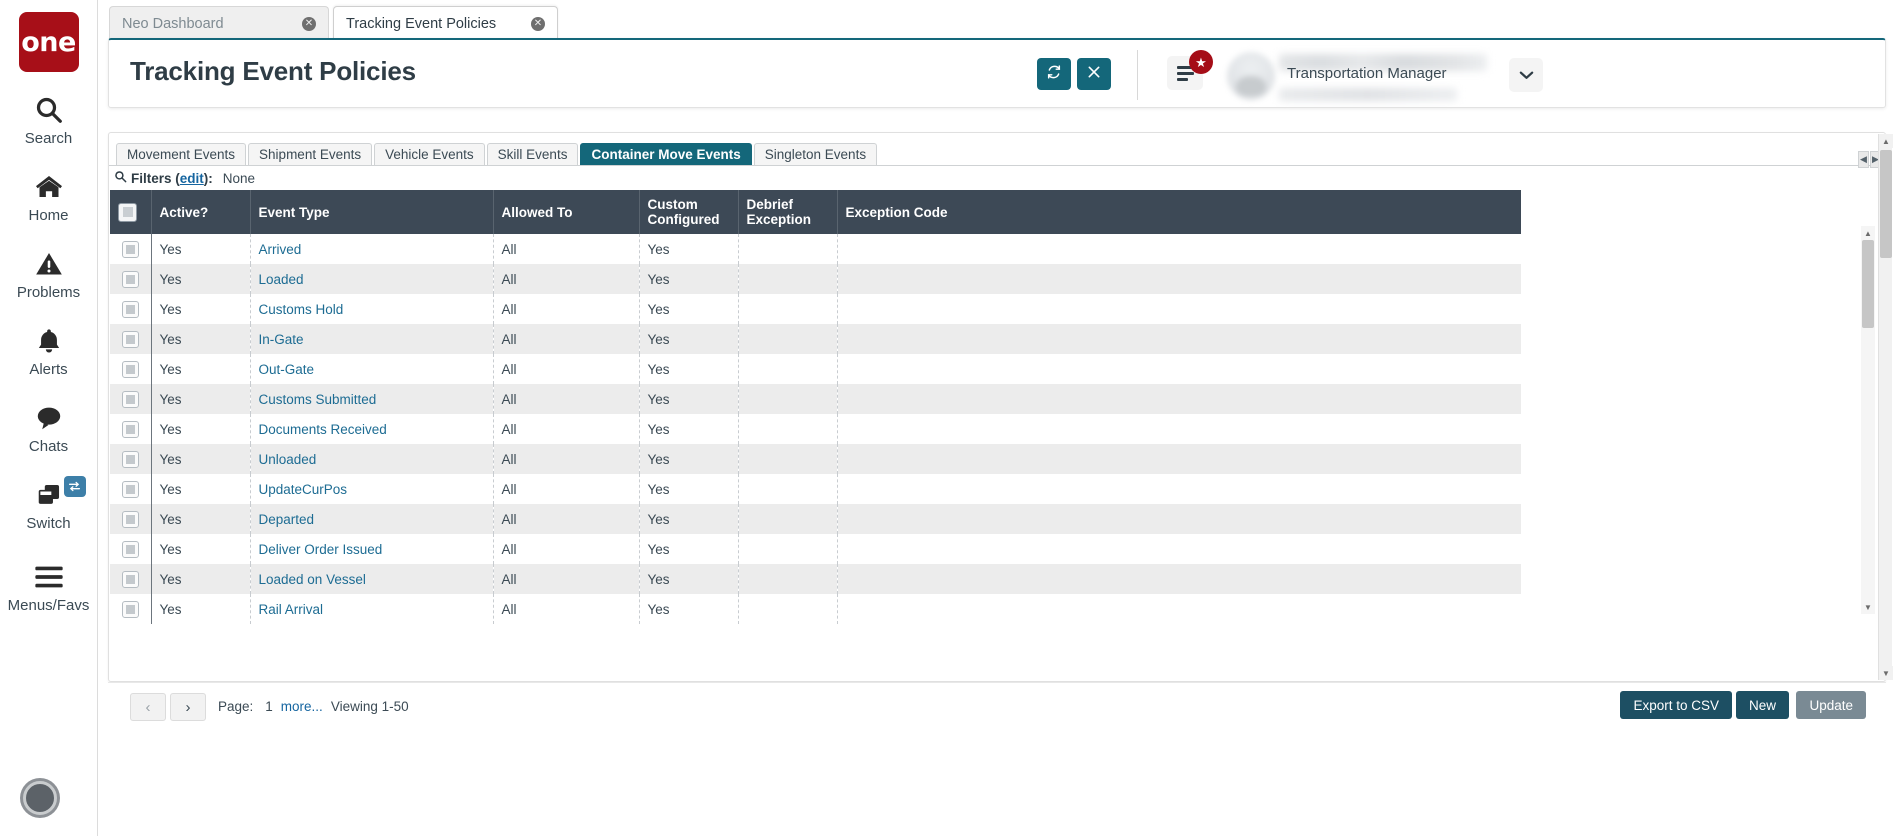 The width and height of the screenshot is (1894, 836). What do you see at coordinates (372, 212) in the screenshot?
I see `column-header-event-type: Event Type` at bounding box center [372, 212].